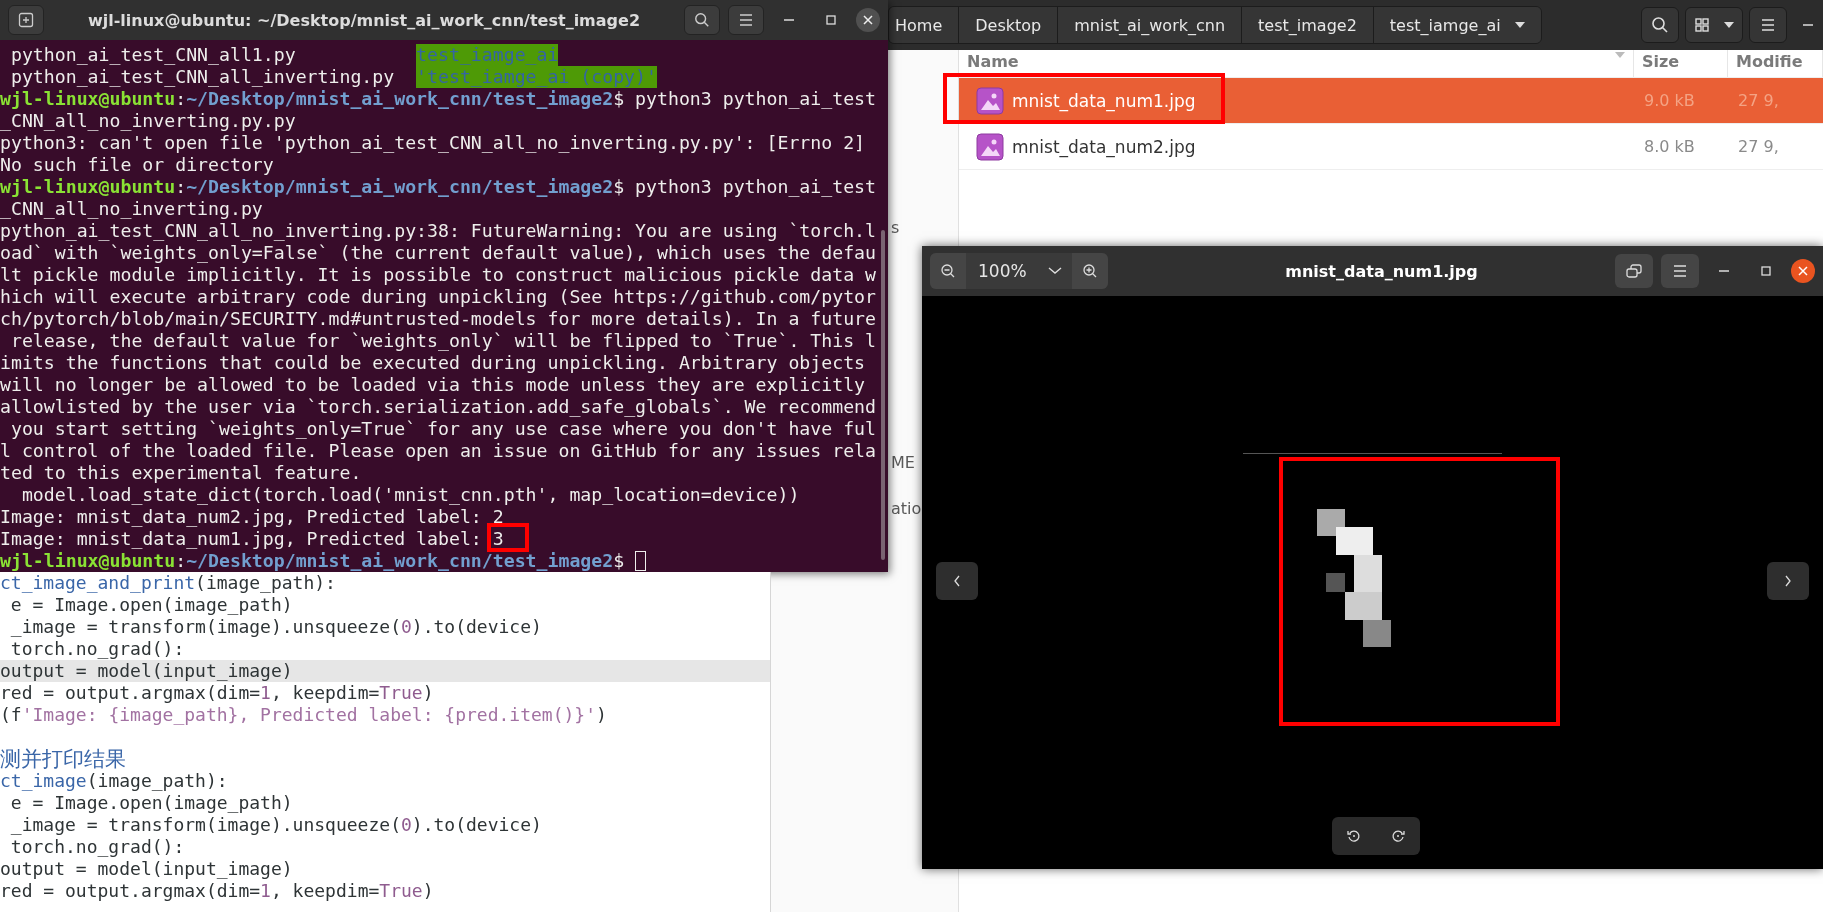 This screenshot has height=912, width=1823. Describe the element at coordinates (1150, 25) in the screenshot. I see `path-button: mnist_ai_work_cnn` at that location.